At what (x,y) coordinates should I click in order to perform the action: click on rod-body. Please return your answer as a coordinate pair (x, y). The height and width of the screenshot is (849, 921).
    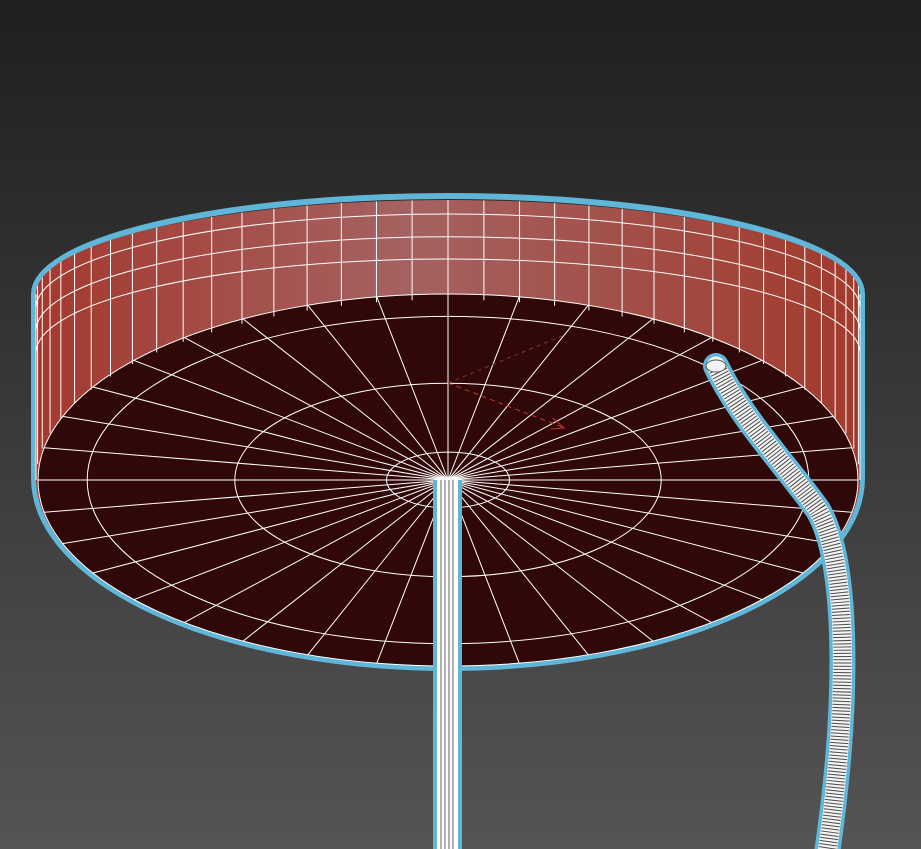
    Looking at the image, I should click on (447, 664).